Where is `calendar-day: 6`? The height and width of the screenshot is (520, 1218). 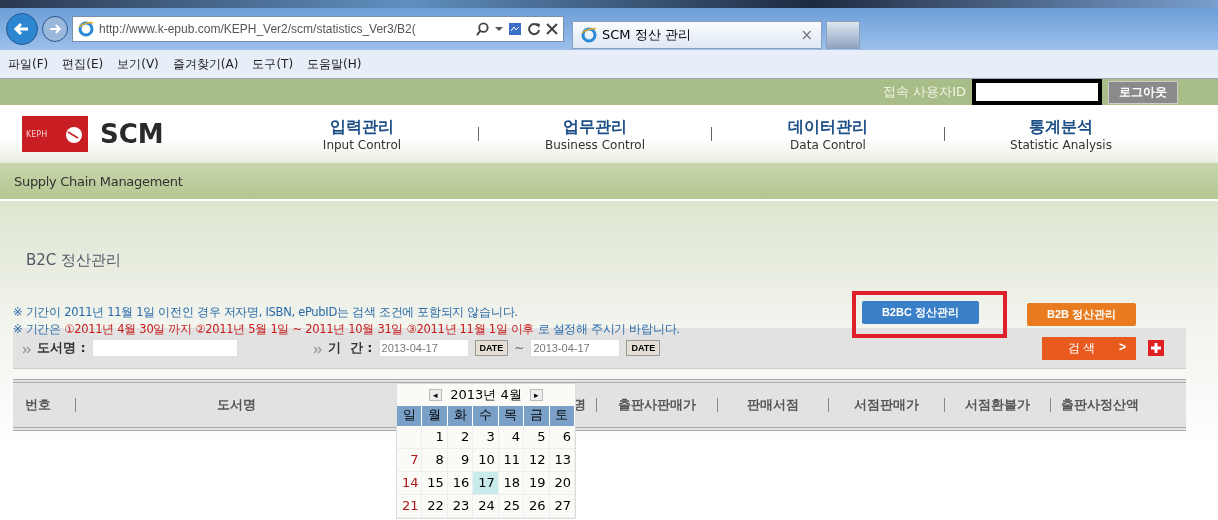
calendar-day: 6 is located at coordinates (562, 437).